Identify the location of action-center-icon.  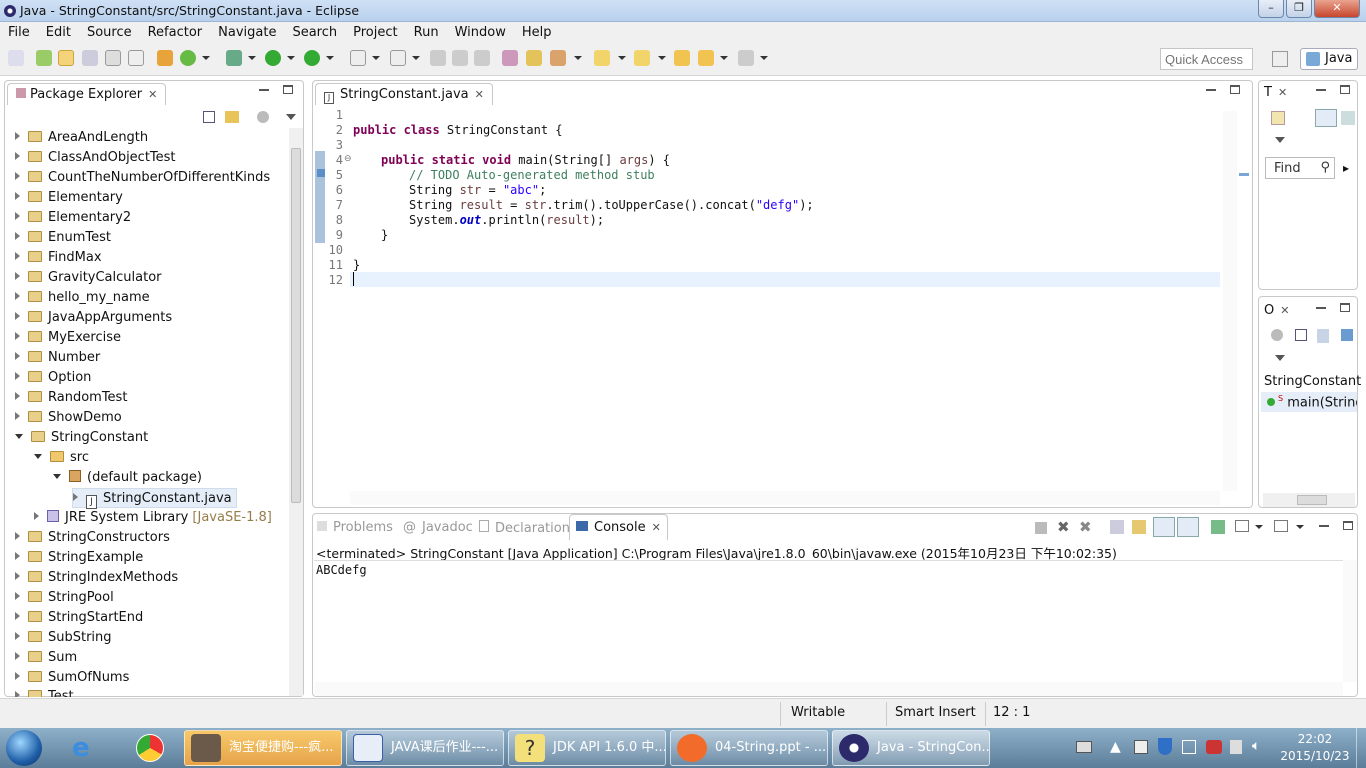
(1189, 747).